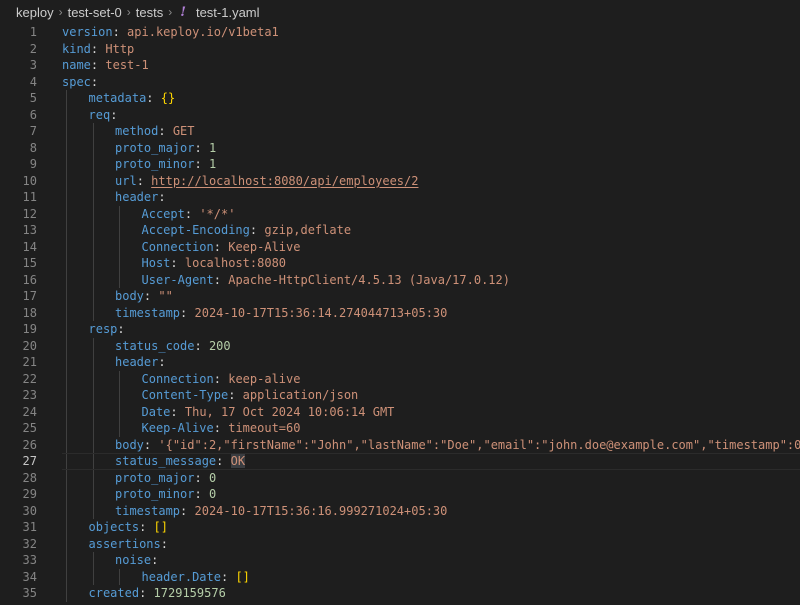 This screenshot has height=605, width=800. I want to click on code-content: proto_major: 1, so click(165, 148).